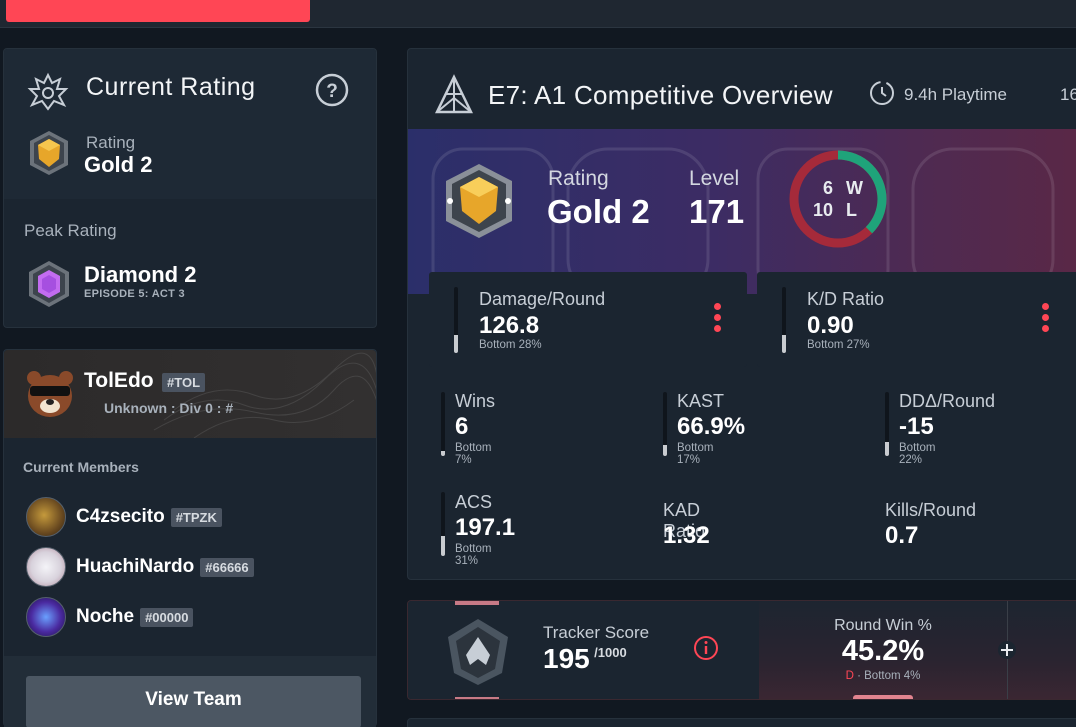  What do you see at coordinates (830, 325) in the screenshot?
I see `kd-value: 0.90` at bounding box center [830, 325].